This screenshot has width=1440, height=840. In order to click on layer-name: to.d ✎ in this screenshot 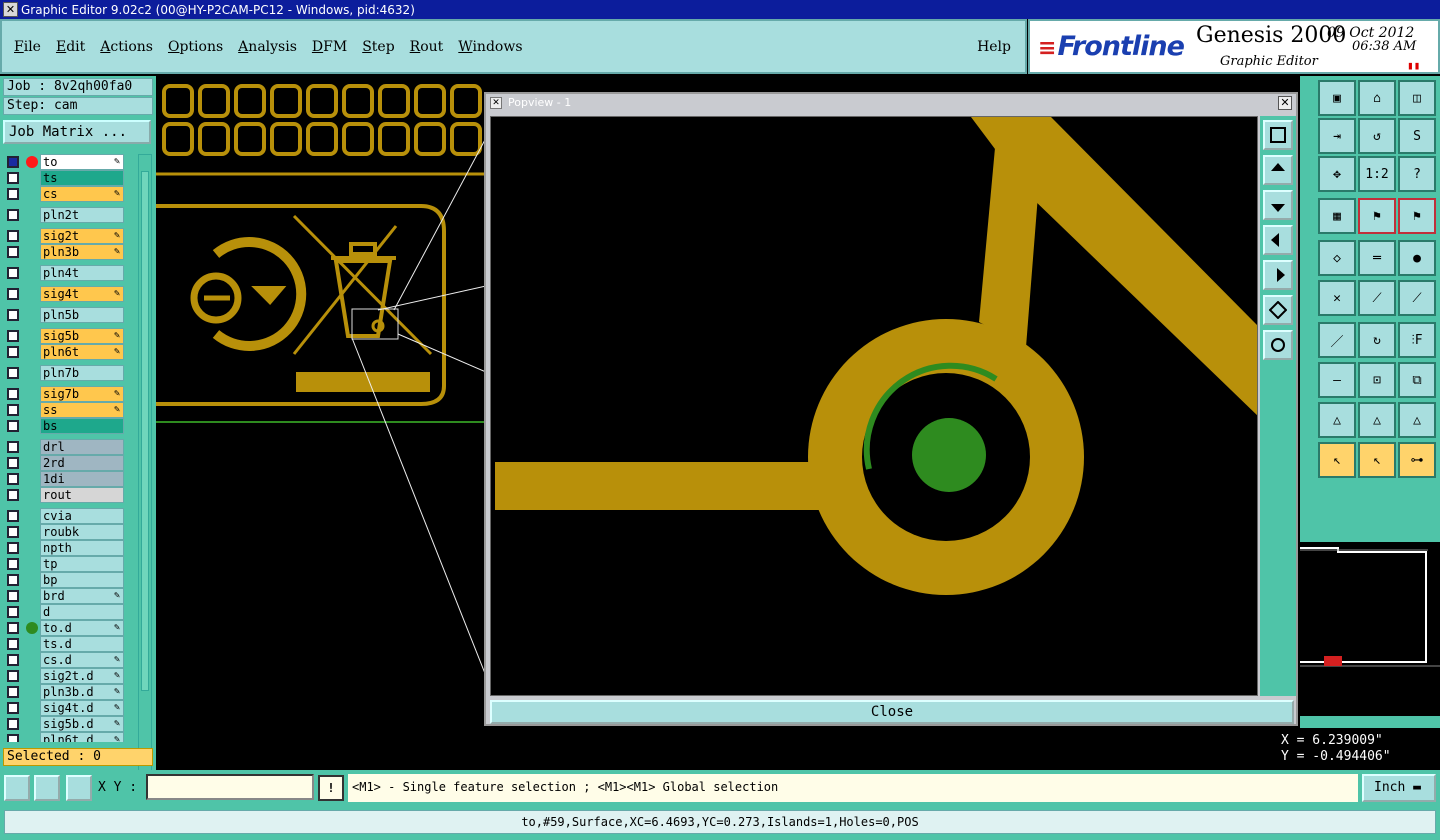, I will do `click(82, 628)`.